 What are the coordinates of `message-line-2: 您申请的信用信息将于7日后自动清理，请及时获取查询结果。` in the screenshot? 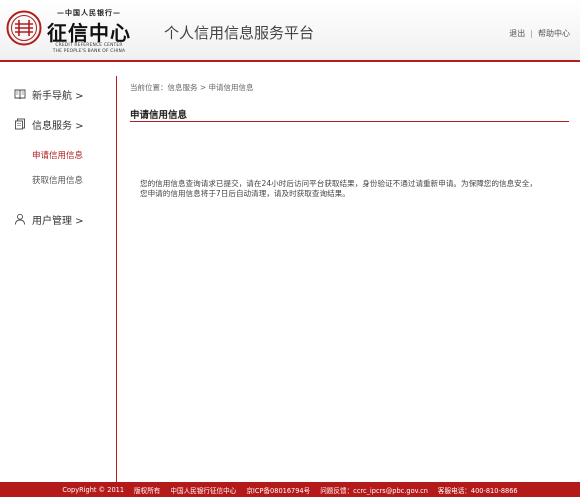 It's located at (245, 193).